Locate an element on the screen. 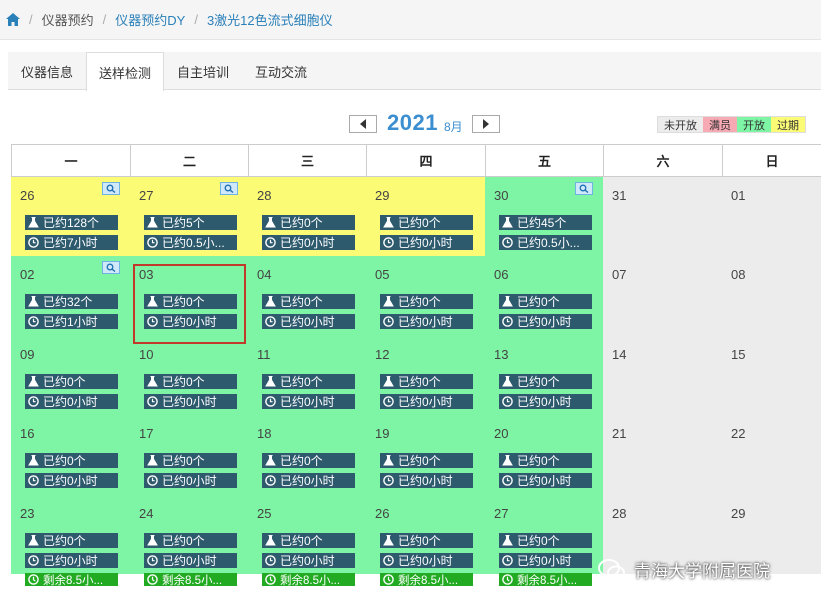 This screenshot has height=606, width=821. day-number: 17 is located at coordinates (146, 433).